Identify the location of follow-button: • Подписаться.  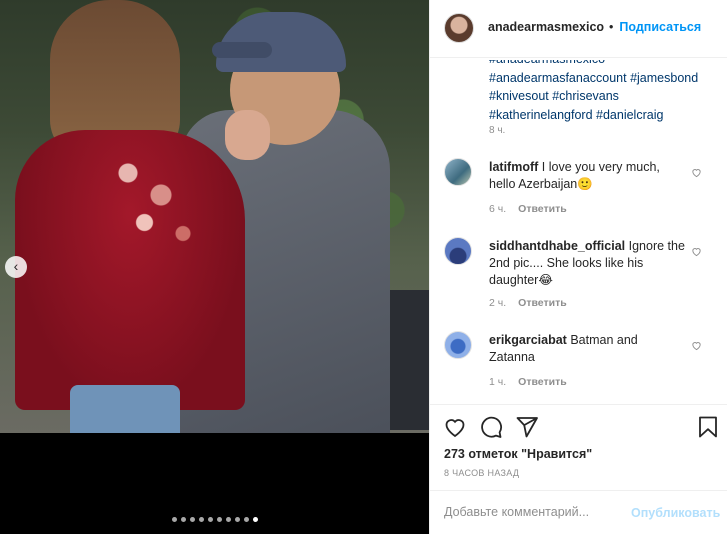
(655, 27).